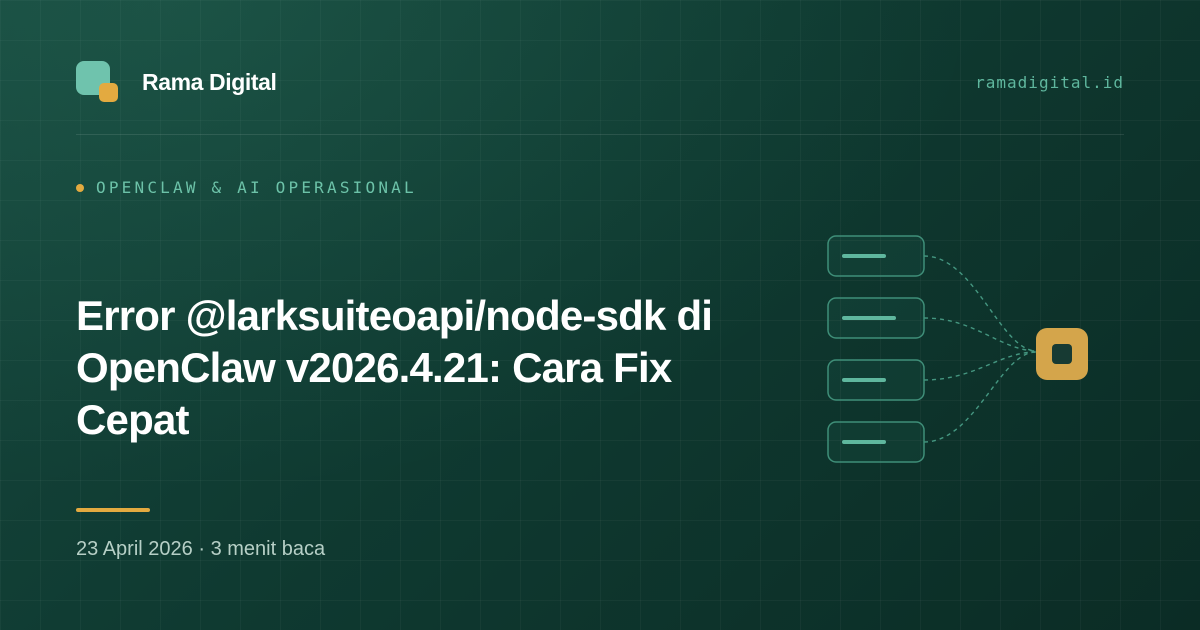 Image resolution: width=1200 pixels, height=630 pixels. Describe the element at coordinates (1062, 354) in the screenshot. I see `hub-node-icon` at that location.